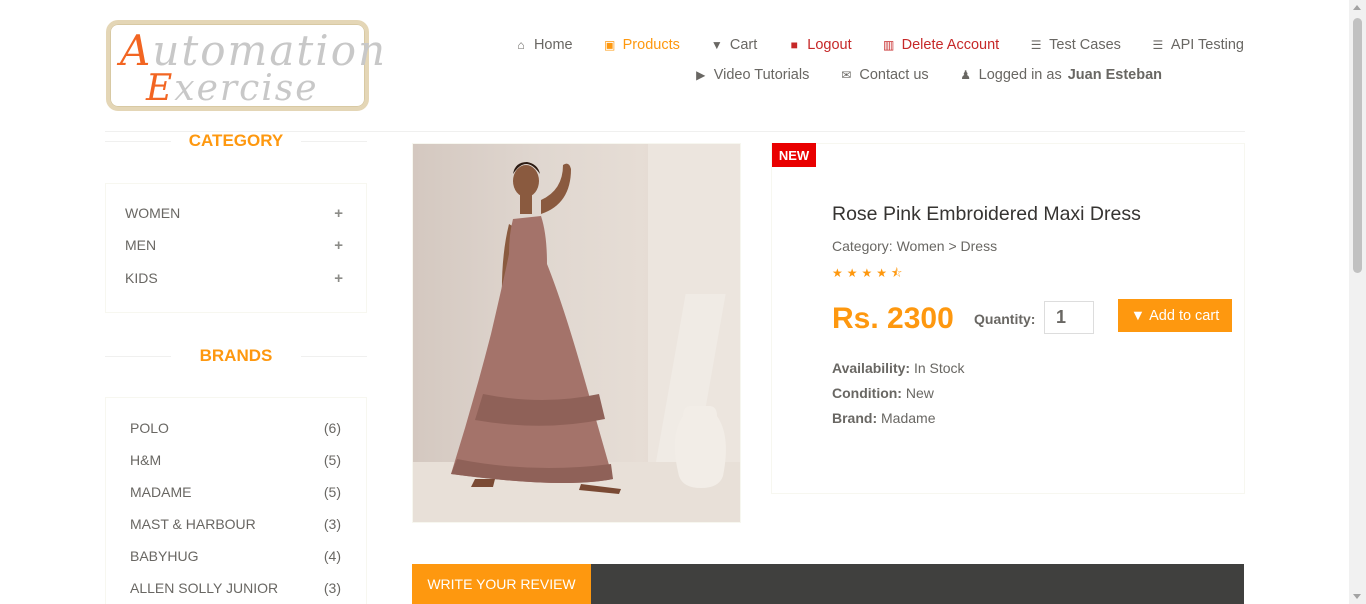 This screenshot has width=1366, height=604. What do you see at coordinates (701, 75) in the screenshot?
I see `youtube-icon: ▶` at bounding box center [701, 75].